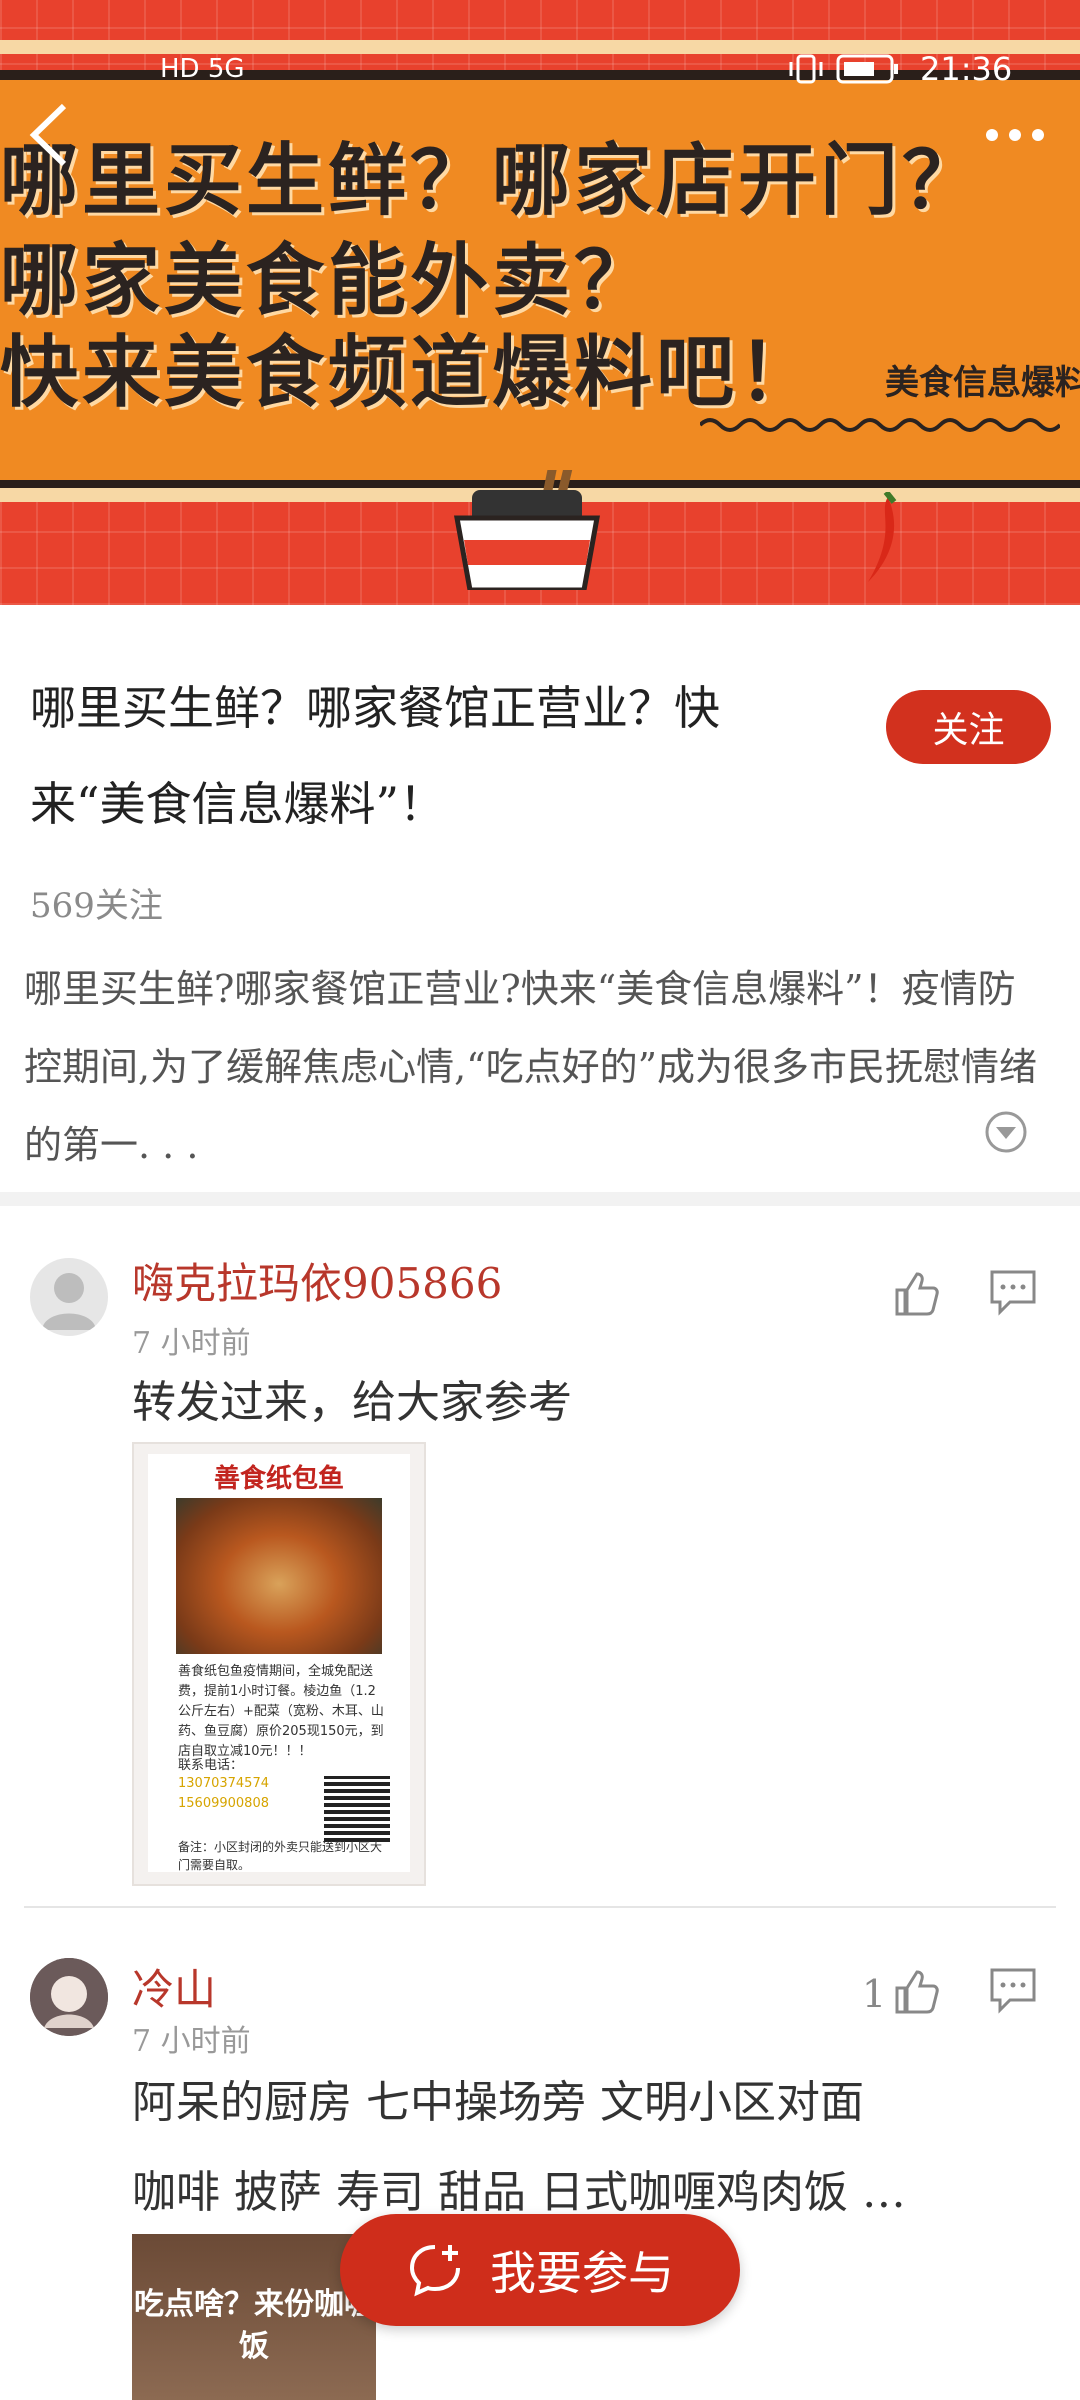 The image size is (1080, 2400). I want to click on status-time: 21:36, so click(966, 69).